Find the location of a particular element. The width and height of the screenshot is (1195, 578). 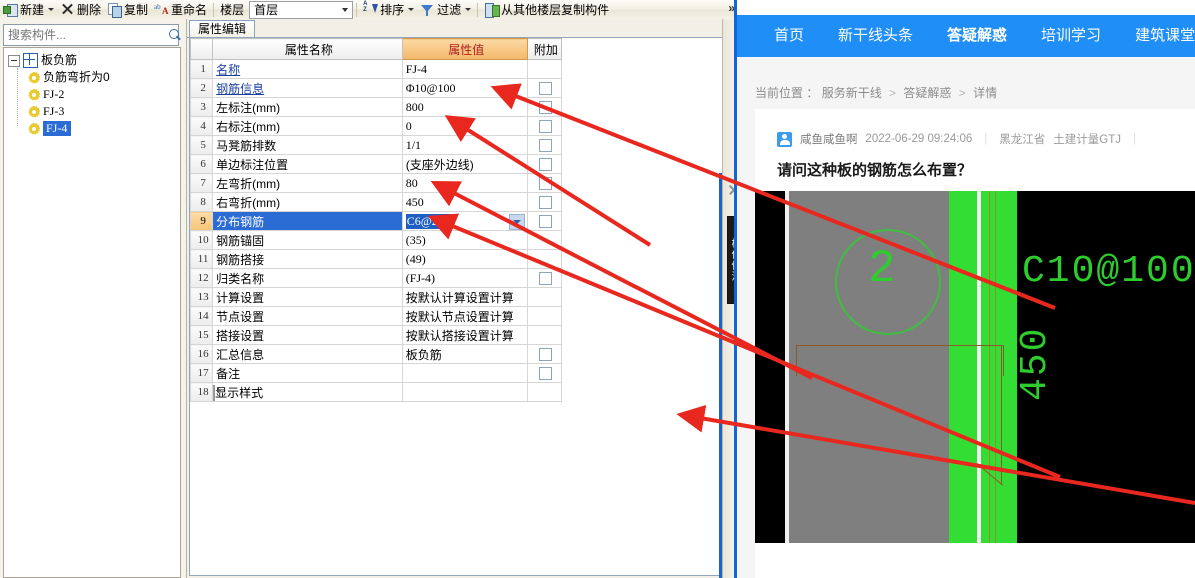

table-row: 9 分布钢筋 C6@250 is located at coordinates (376, 221).